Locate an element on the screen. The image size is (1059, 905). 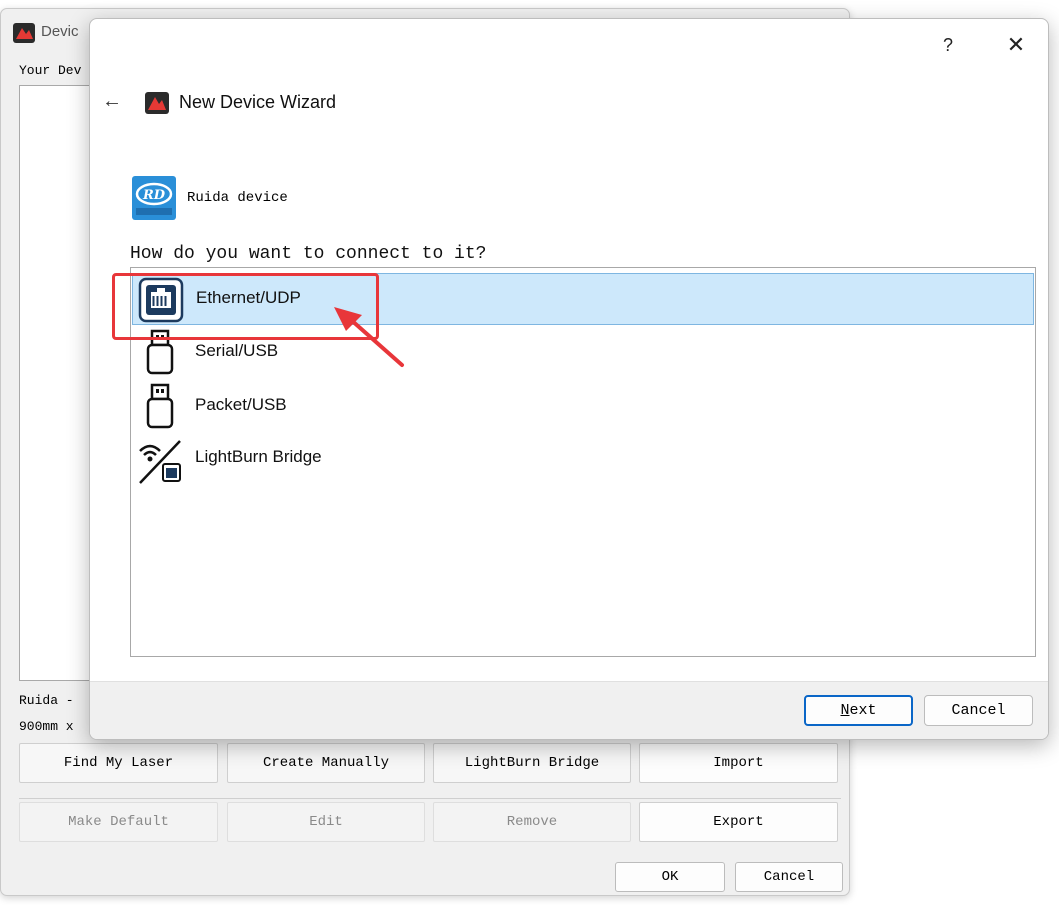
back-arrow-icon: ← is located at coordinates (112, 101).